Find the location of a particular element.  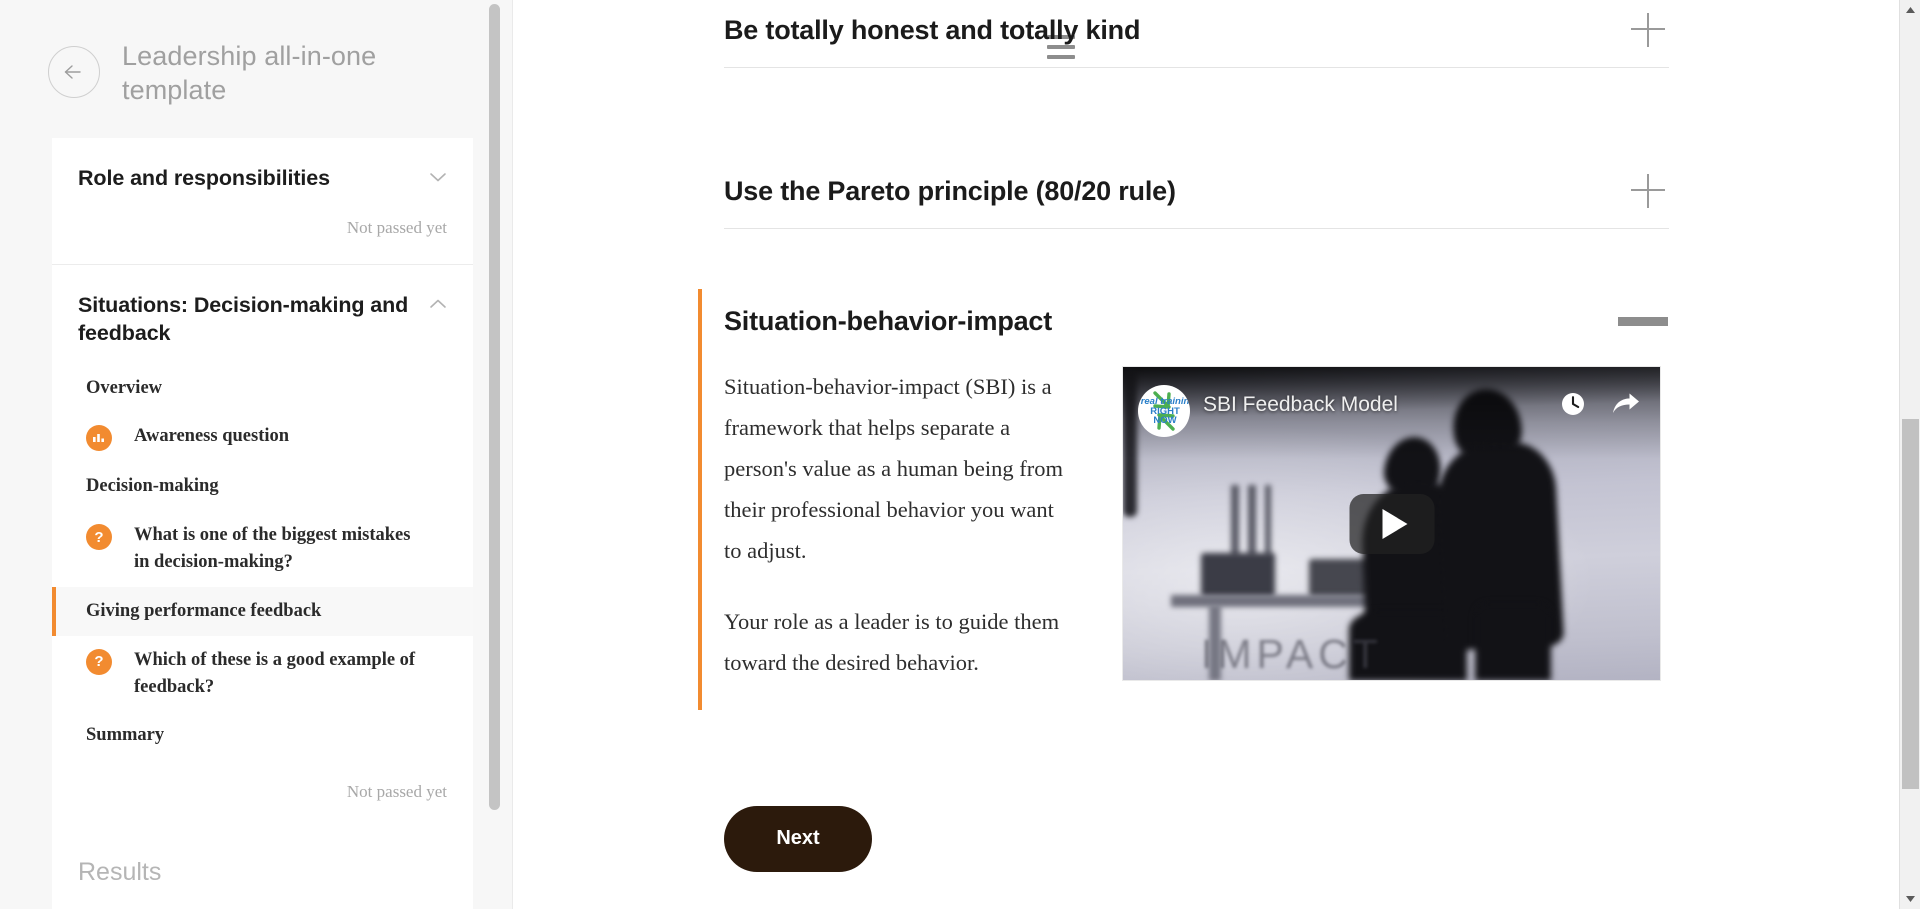

poll-icon is located at coordinates (99, 438).